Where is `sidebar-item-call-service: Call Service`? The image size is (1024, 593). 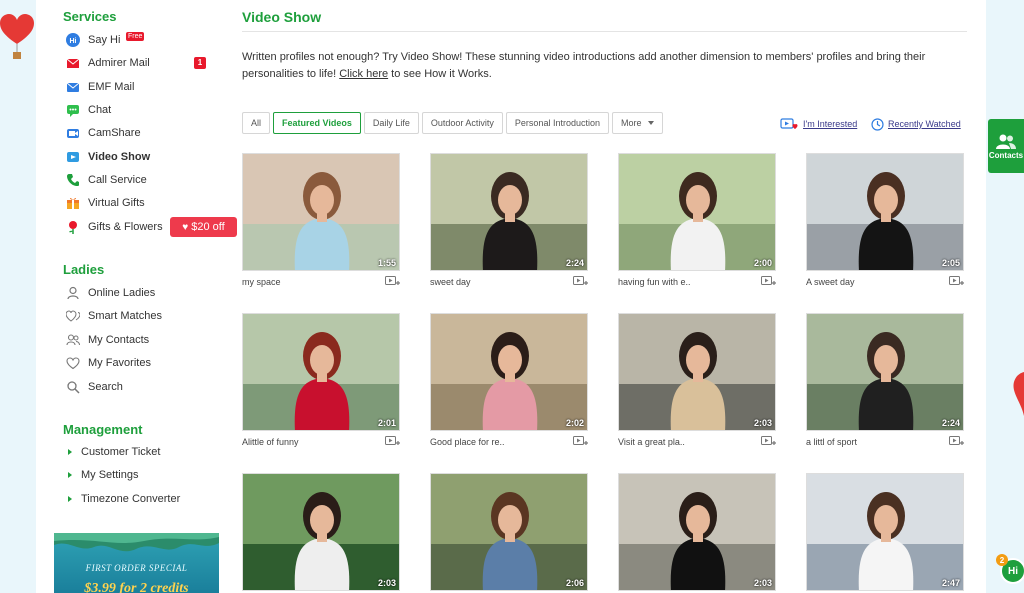 sidebar-item-call-service: Call Service is located at coordinates (106, 180).